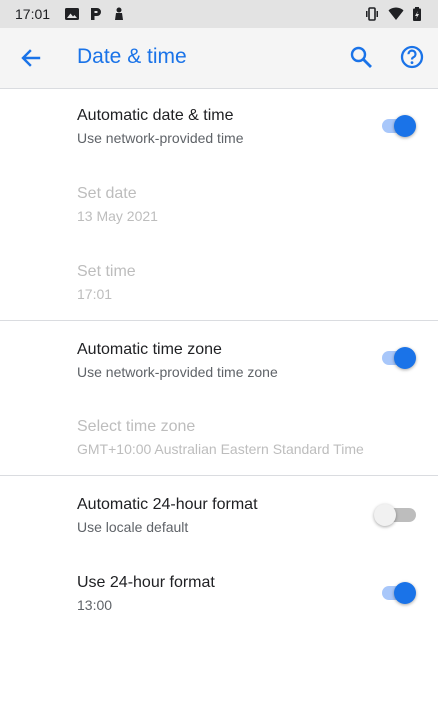  What do you see at coordinates (372, 14) in the screenshot?
I see `vibrate-icon` at bounding box center [372, 14].